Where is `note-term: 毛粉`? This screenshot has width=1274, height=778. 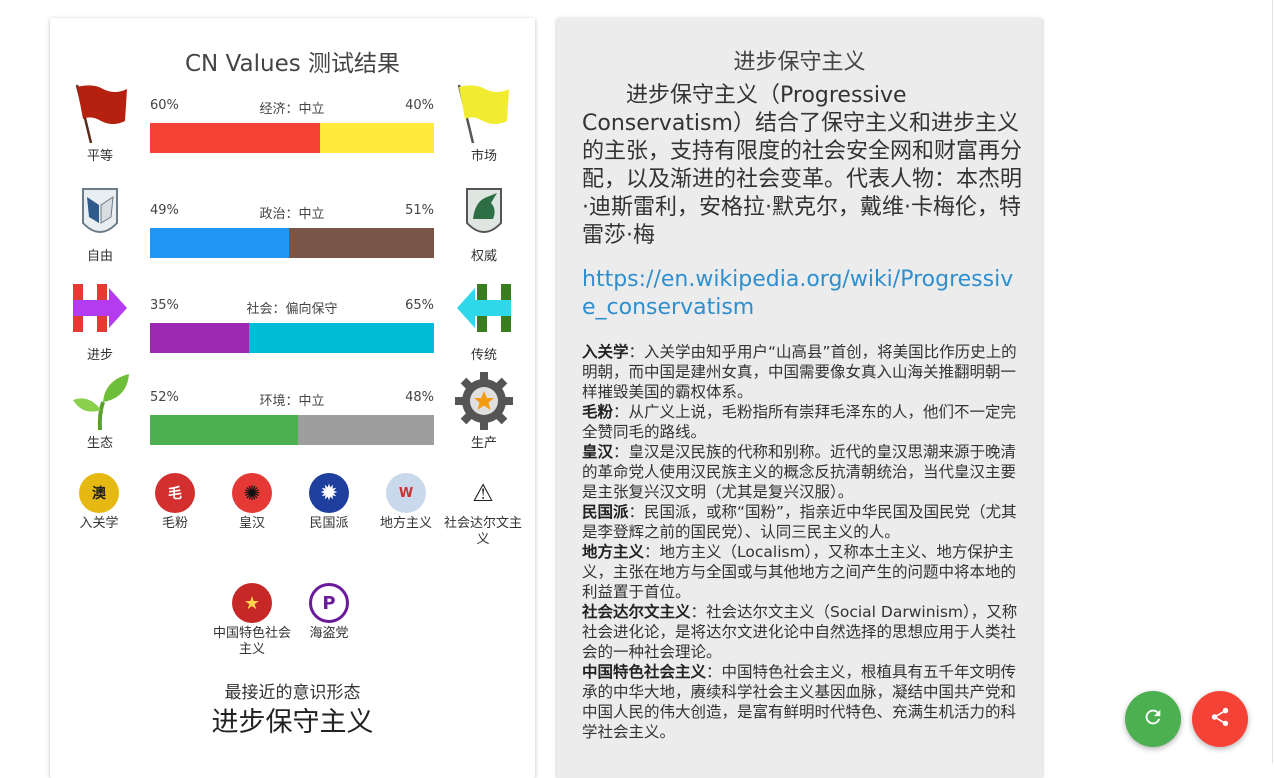 note-term: 毛粉 is located at coordinates (598, 412).